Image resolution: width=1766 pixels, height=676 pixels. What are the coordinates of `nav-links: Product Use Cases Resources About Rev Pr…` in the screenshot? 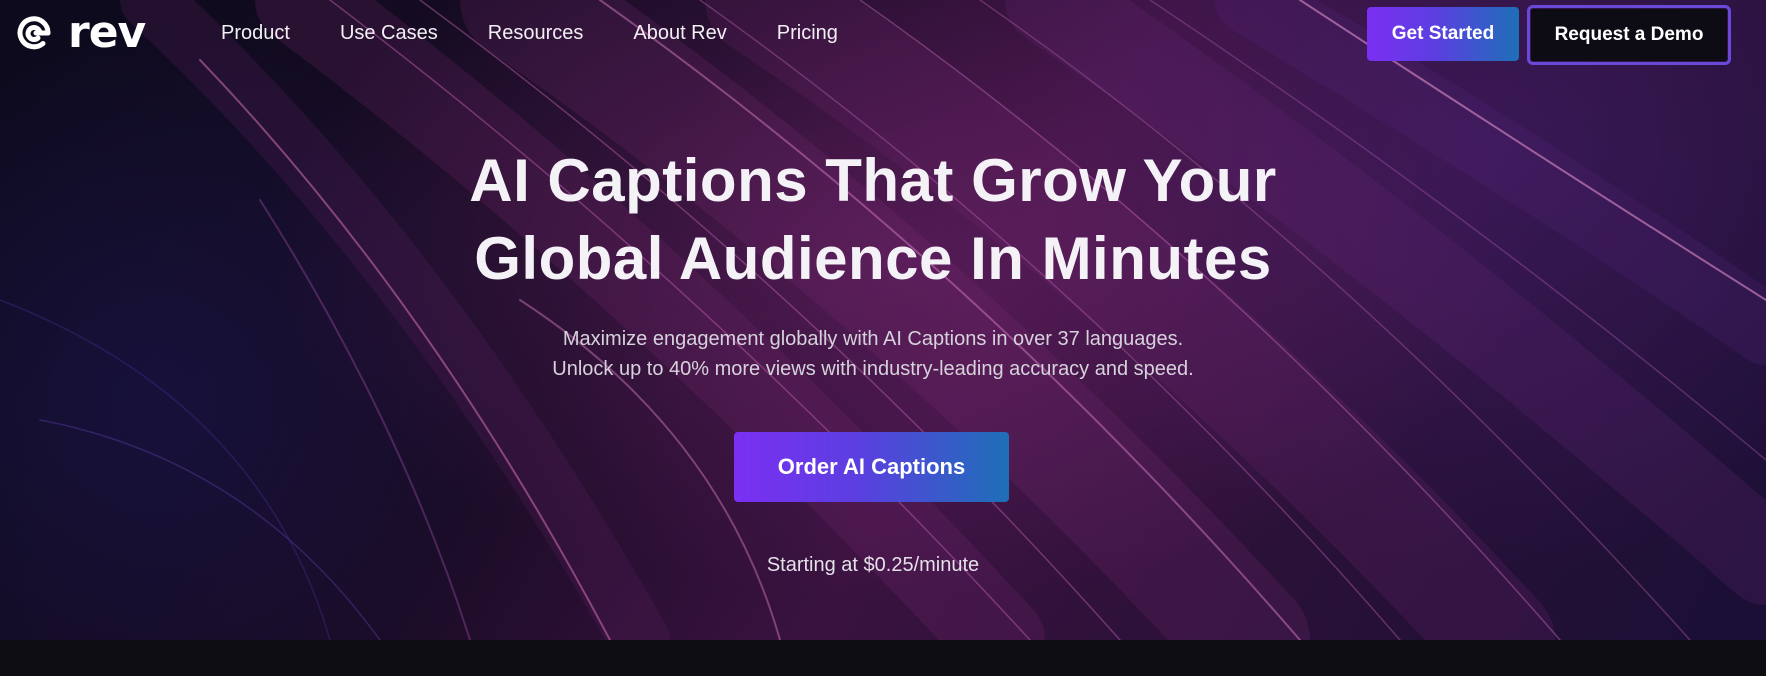 It's located at (554, 33).